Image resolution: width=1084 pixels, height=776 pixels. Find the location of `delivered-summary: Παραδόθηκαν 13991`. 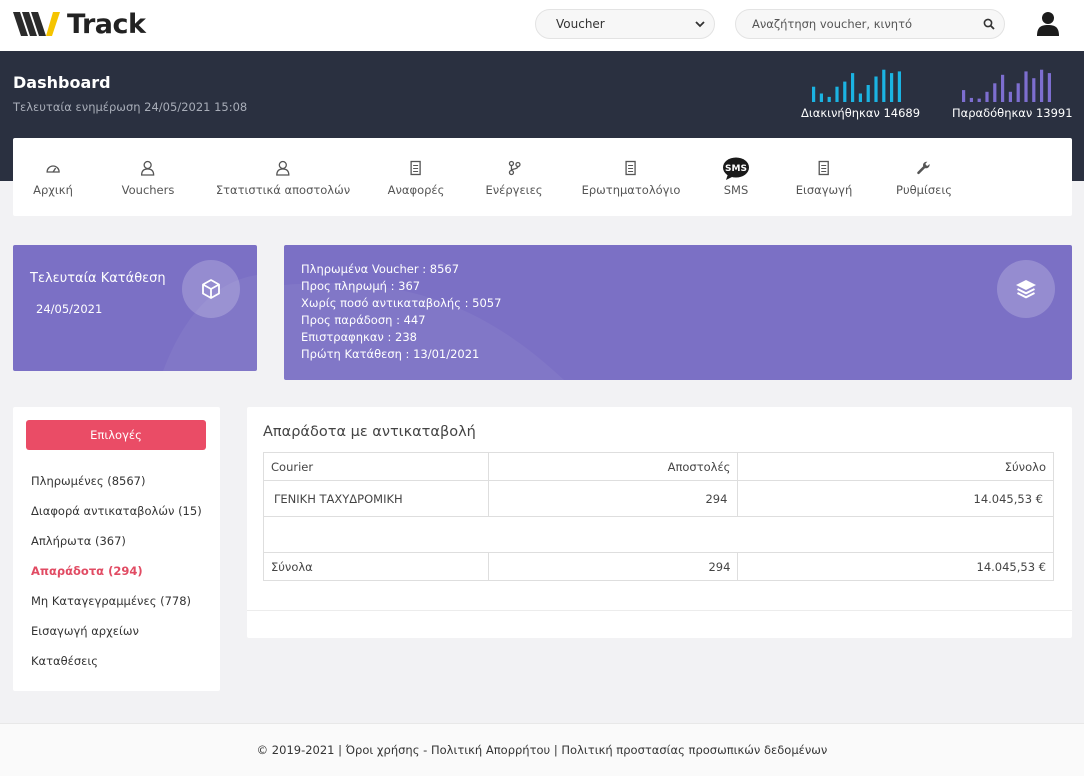

delivered-summary: Παραδόθηκαν 13991 is located at coordinates (1012, 113).